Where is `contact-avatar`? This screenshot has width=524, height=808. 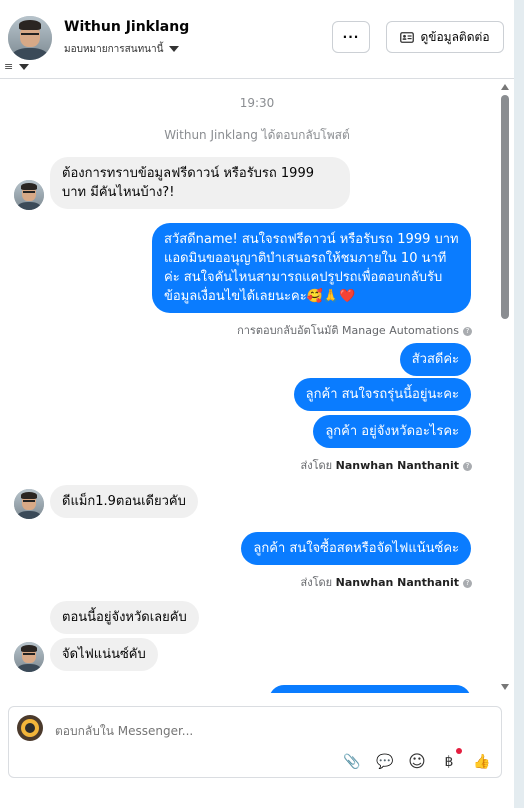
contact-avatar is located at coordinates (30, 38).